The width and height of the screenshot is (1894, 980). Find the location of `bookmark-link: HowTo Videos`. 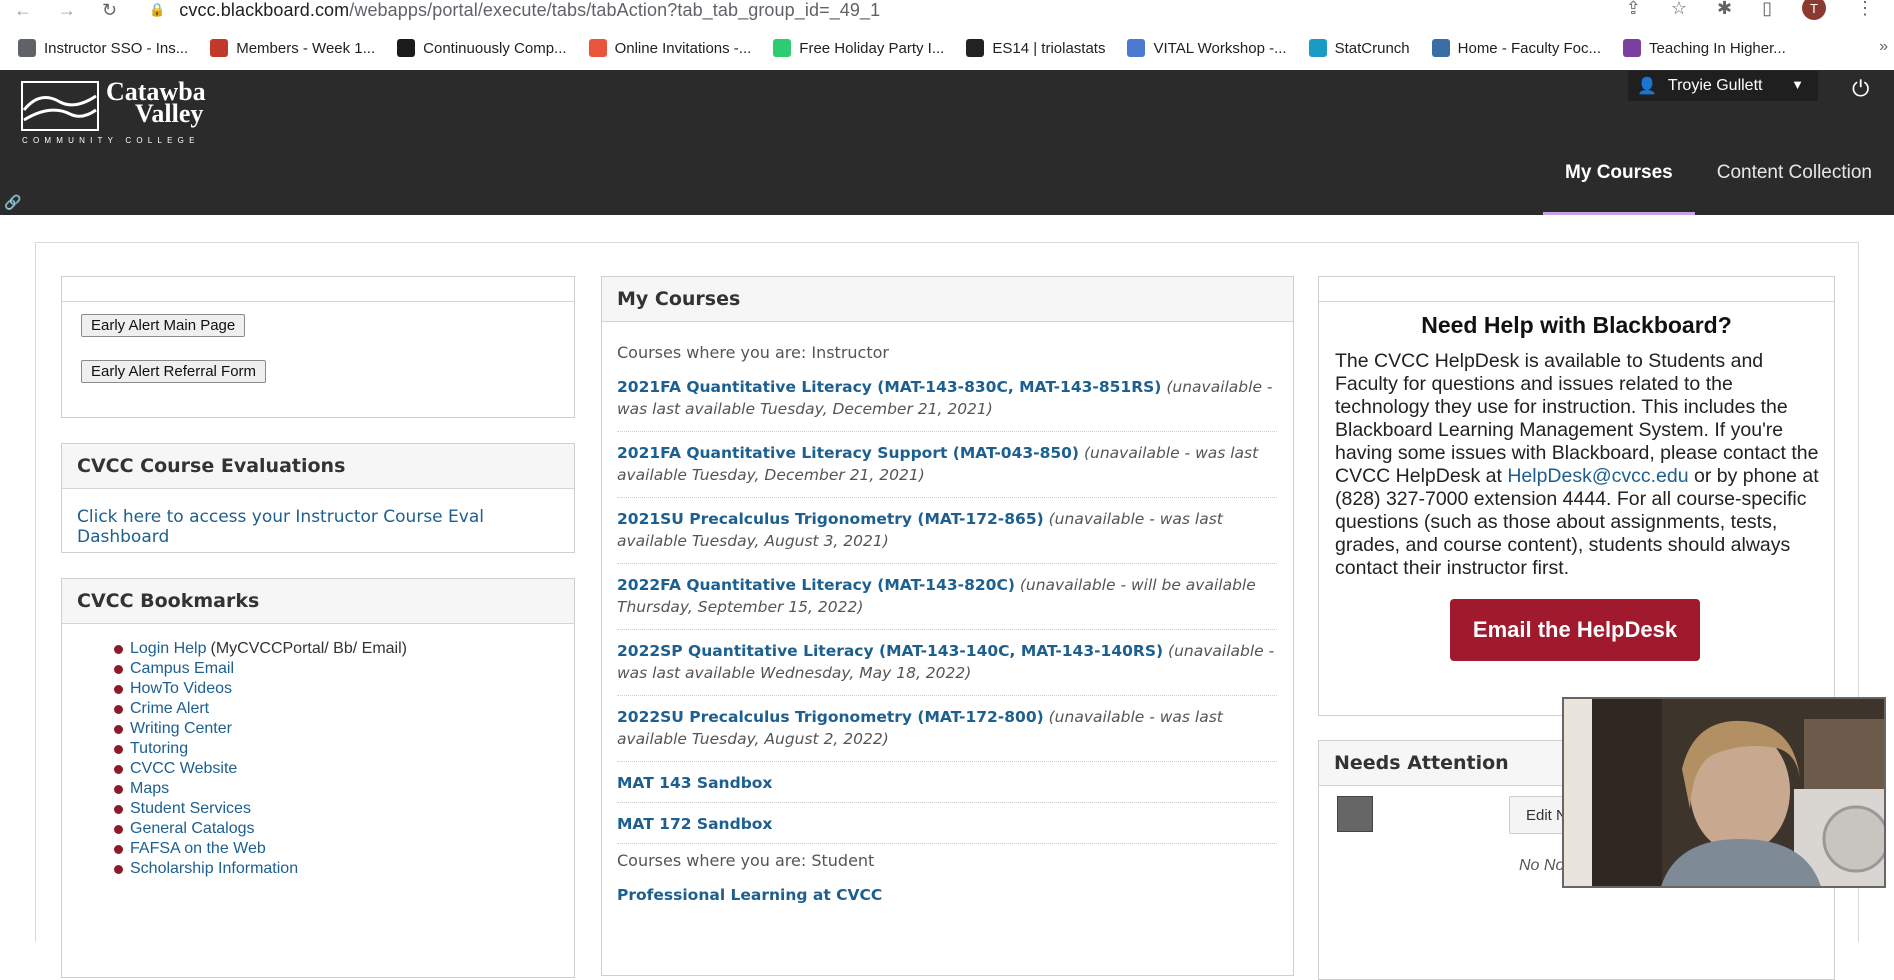

bookmark-link: HowTo Videos is located at coordinates (181, 689).